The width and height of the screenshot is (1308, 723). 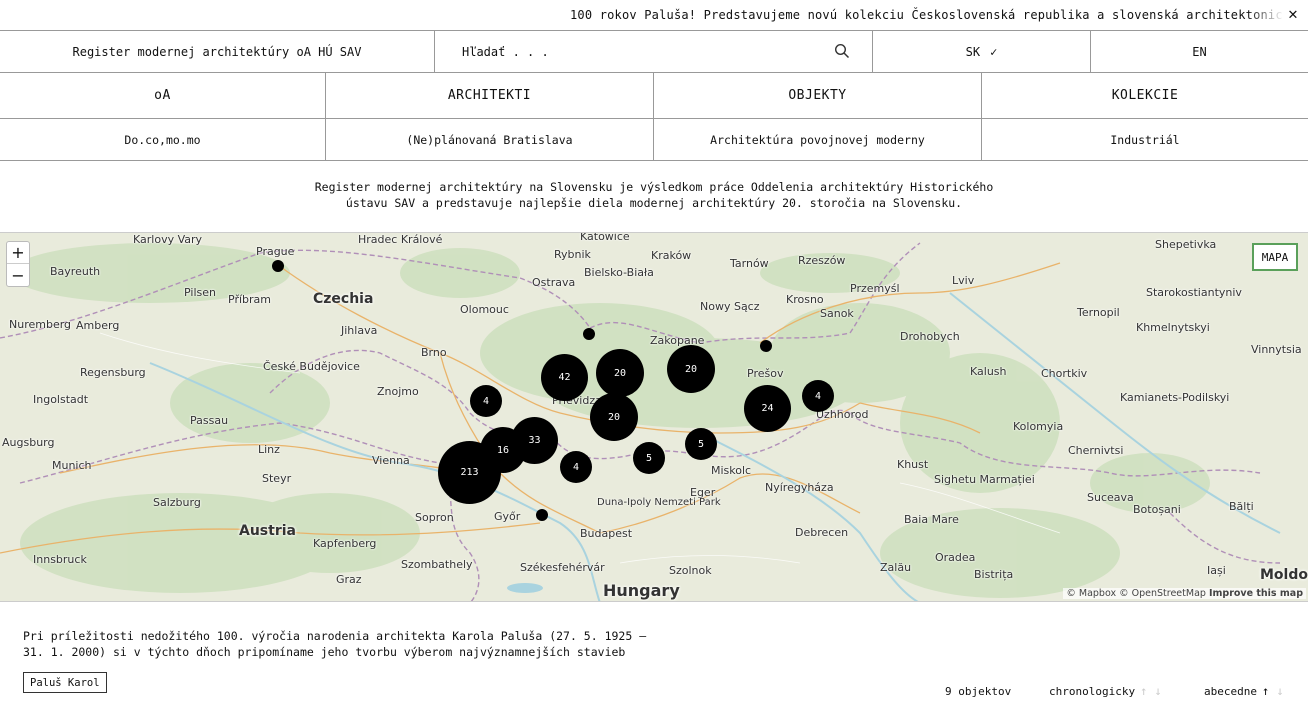 What do you see at coordinates (1064, 373) in the screenshot?
I see `city-label: Chortkiv` at bounding box center [1064, 373].